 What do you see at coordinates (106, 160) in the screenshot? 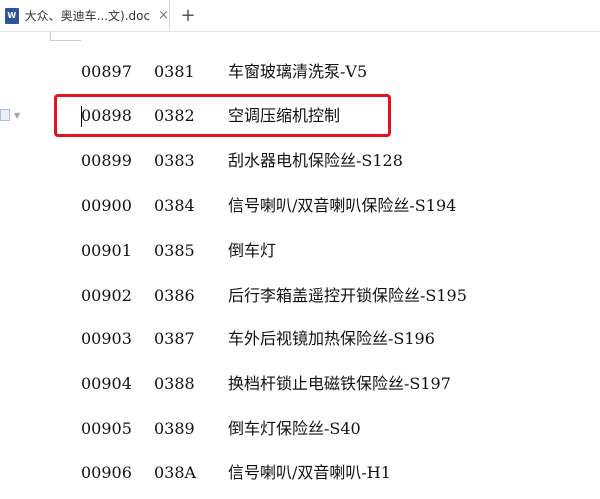
I see `fault-code: 00899` at bounding box center [106, 160].